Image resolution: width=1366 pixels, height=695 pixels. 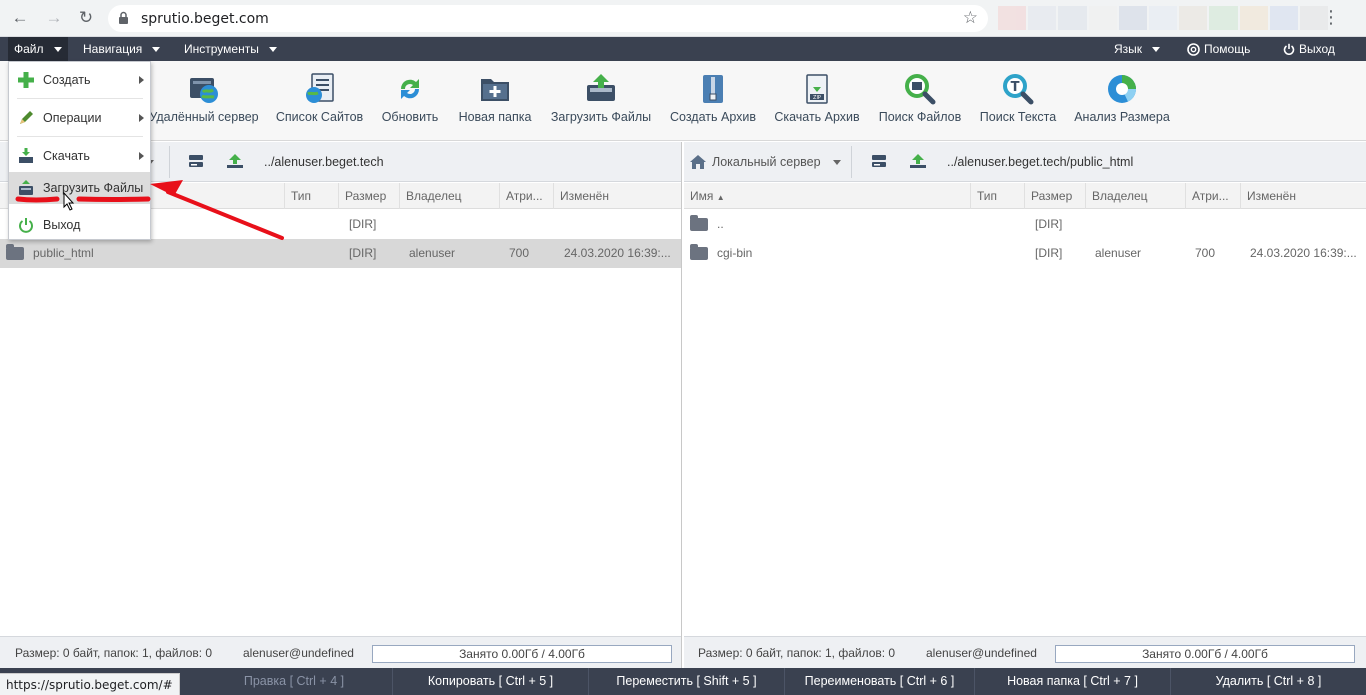 I want to click on svg-text: T, so click(x=1015, y=87).